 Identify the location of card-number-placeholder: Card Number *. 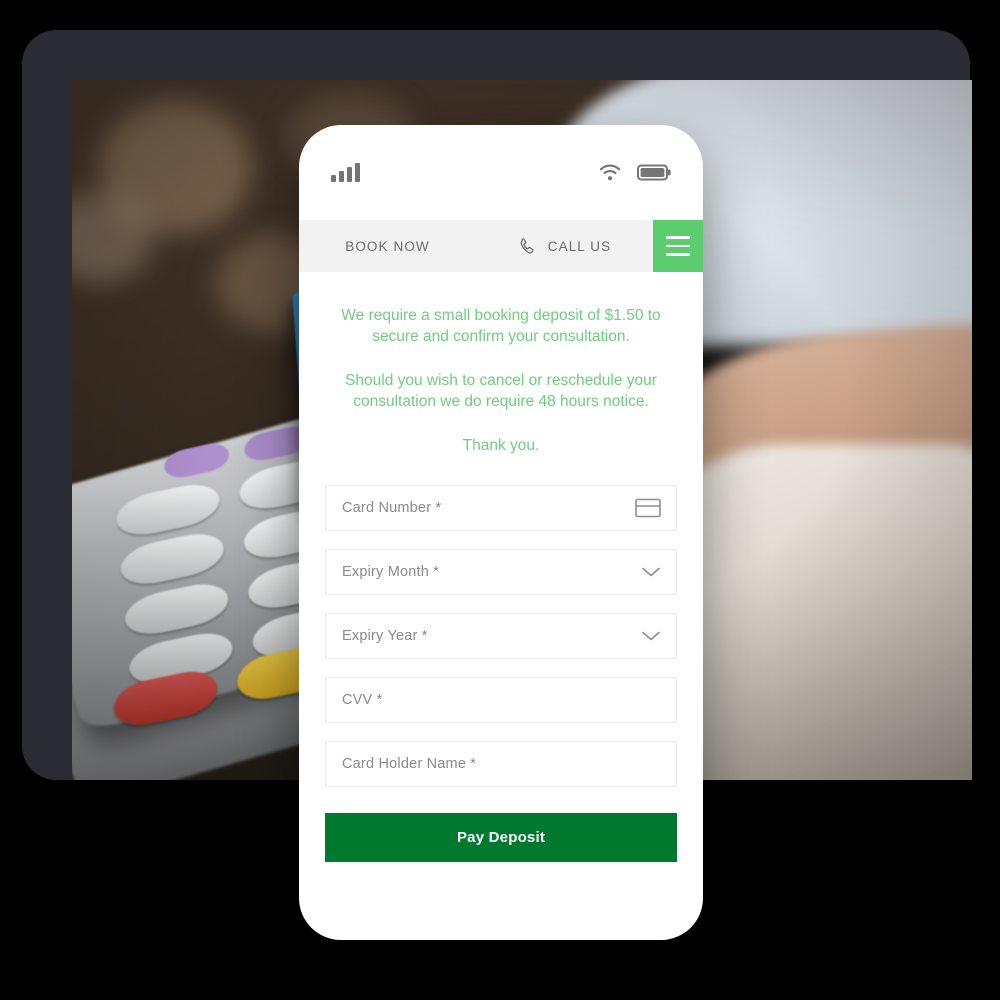
(392, 507).